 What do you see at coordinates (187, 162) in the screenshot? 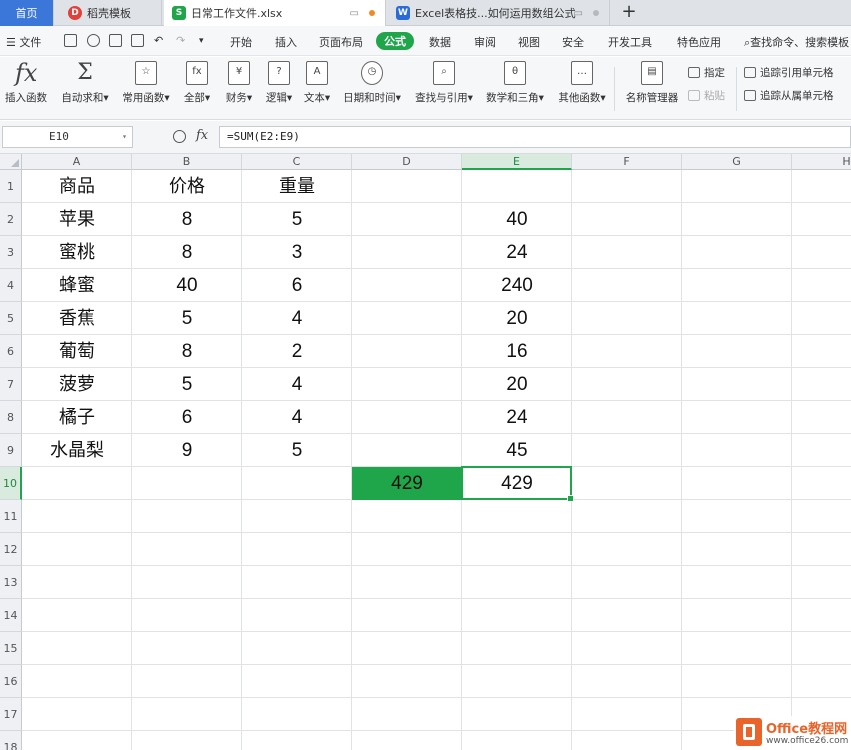
I see `column-header-b: B` at bounding box center [187, 162].